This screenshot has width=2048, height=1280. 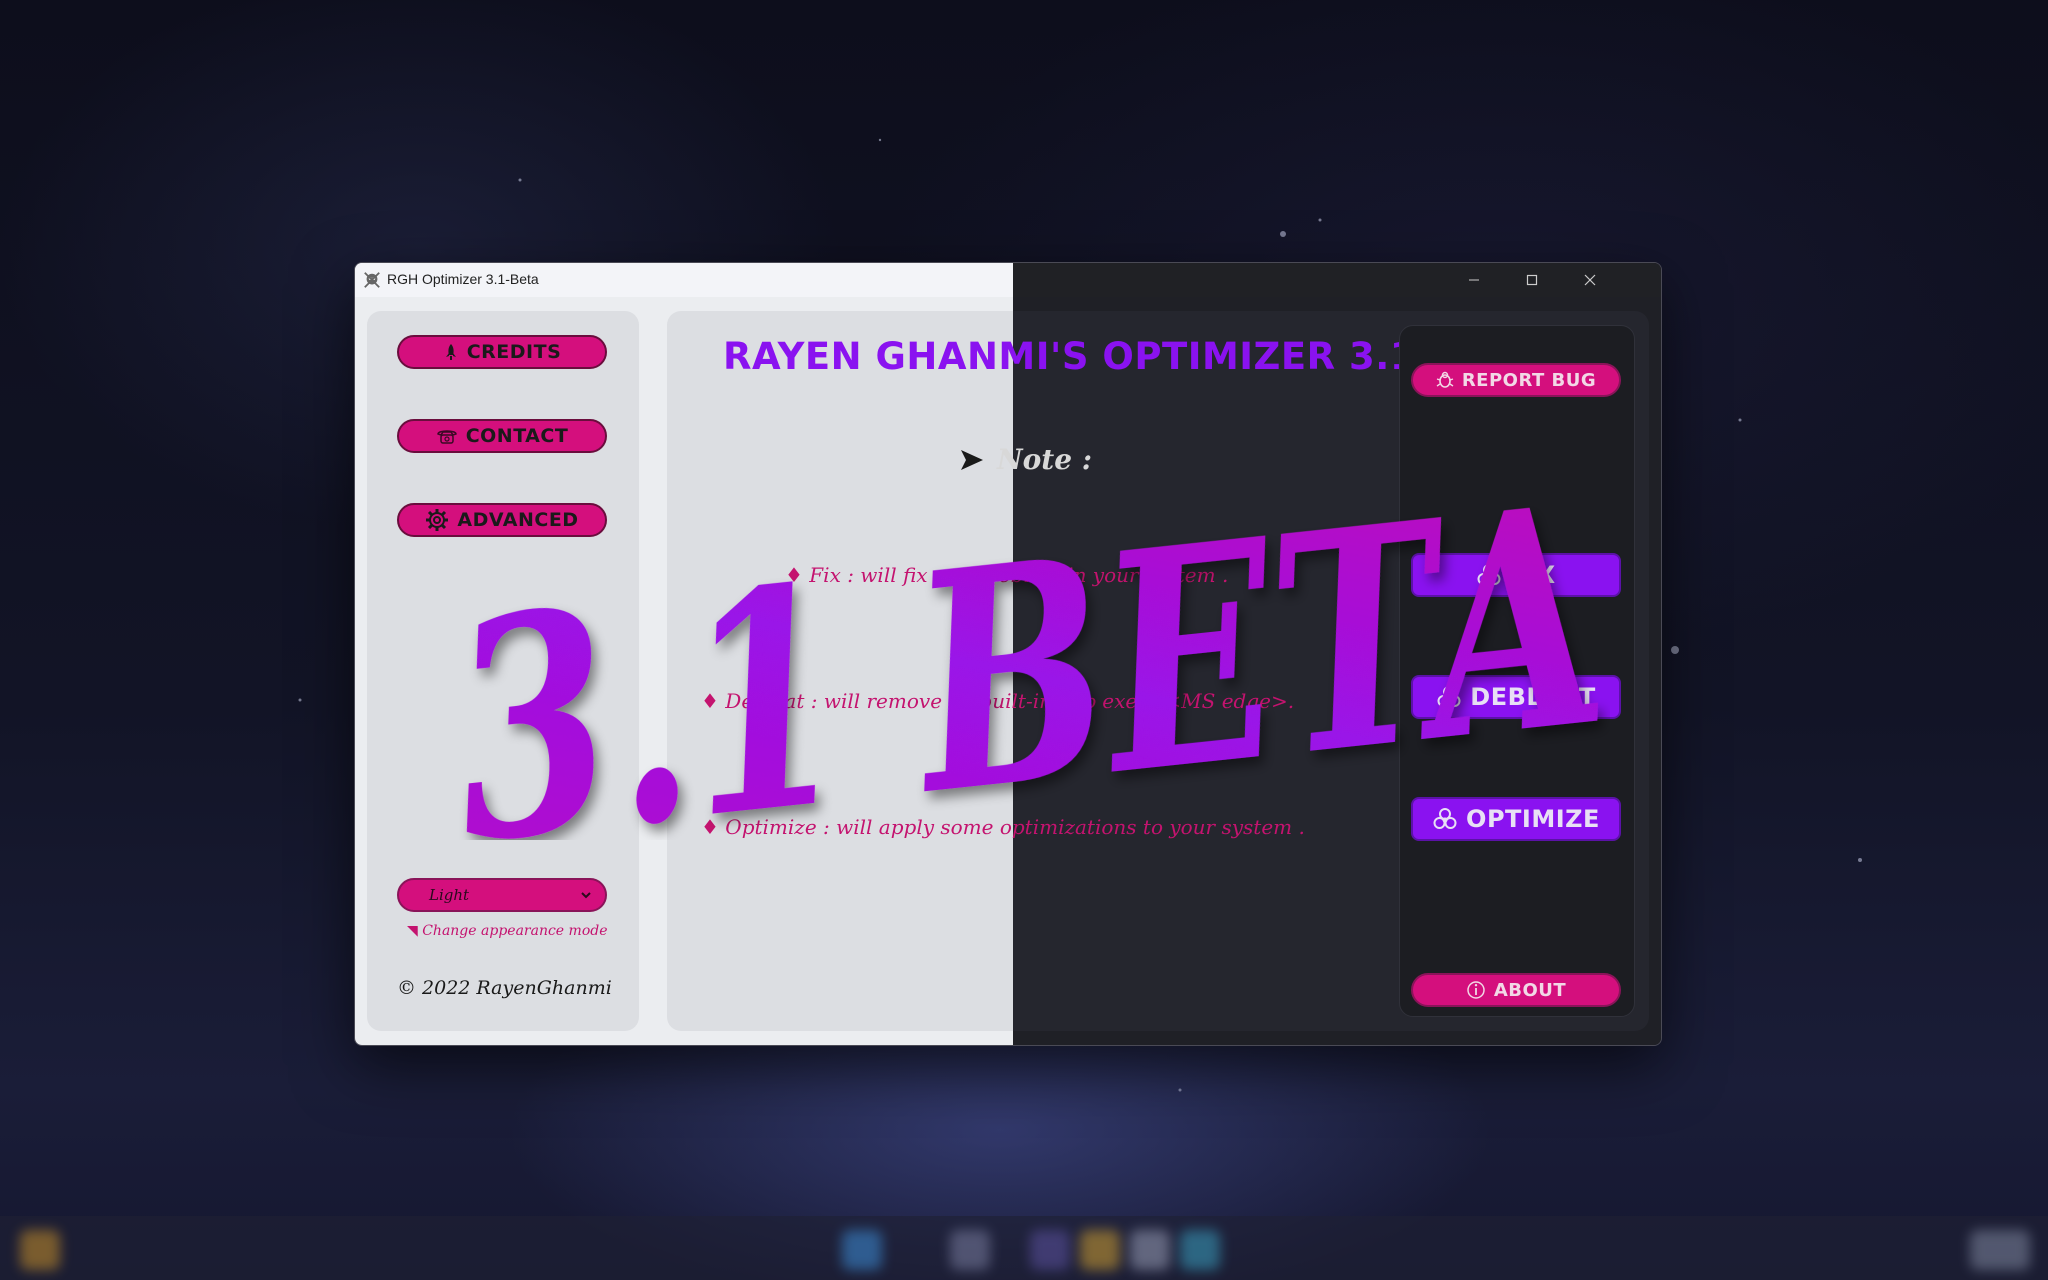 I want to click on app-skull-icon, so click(x=372, y=280).